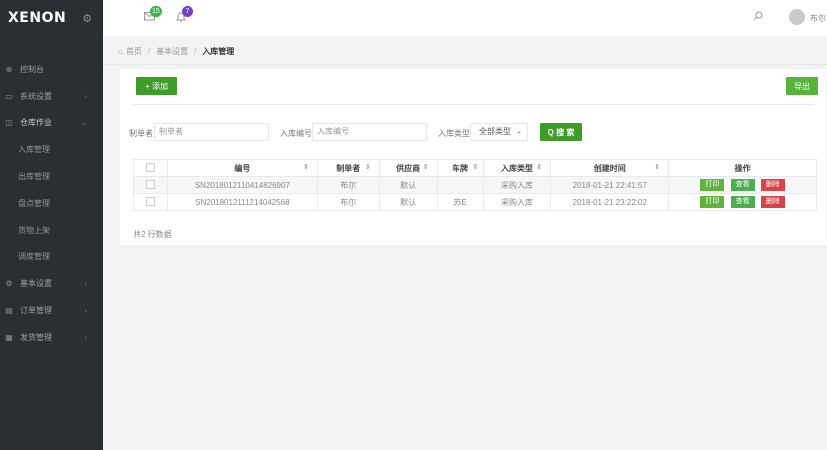  I want to click on breadcrumb-home: 首页, so click(134, 51).